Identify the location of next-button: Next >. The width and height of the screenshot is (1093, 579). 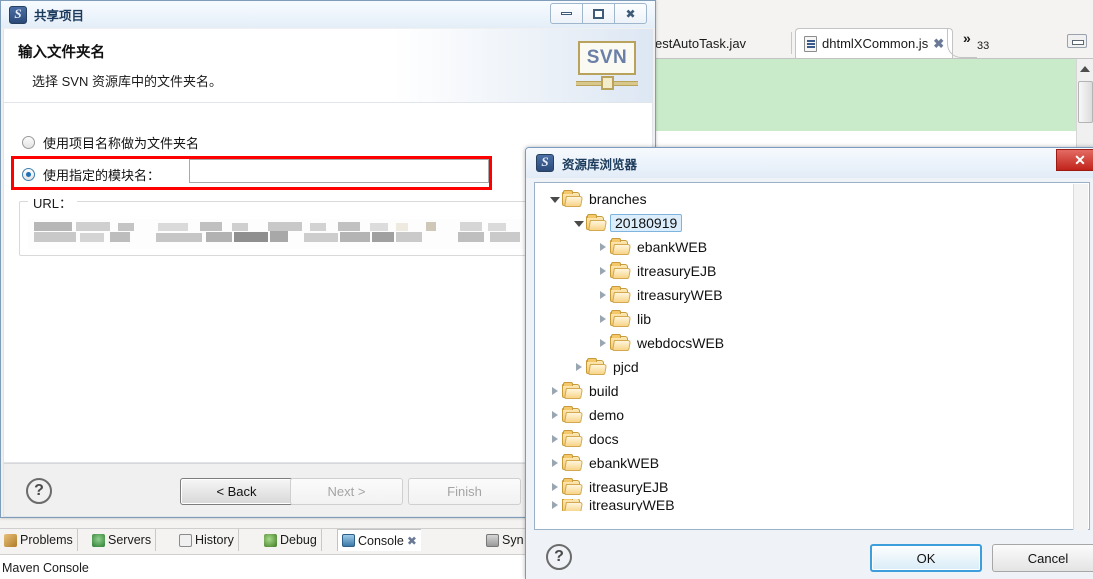
(346, 491).